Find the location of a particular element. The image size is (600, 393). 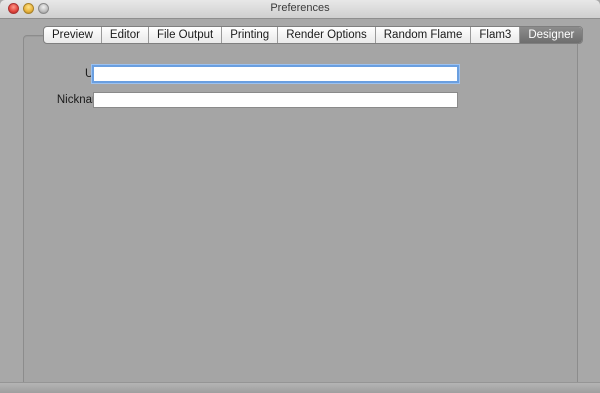

tab-printing: Printing is located at coordinates (250, 35).